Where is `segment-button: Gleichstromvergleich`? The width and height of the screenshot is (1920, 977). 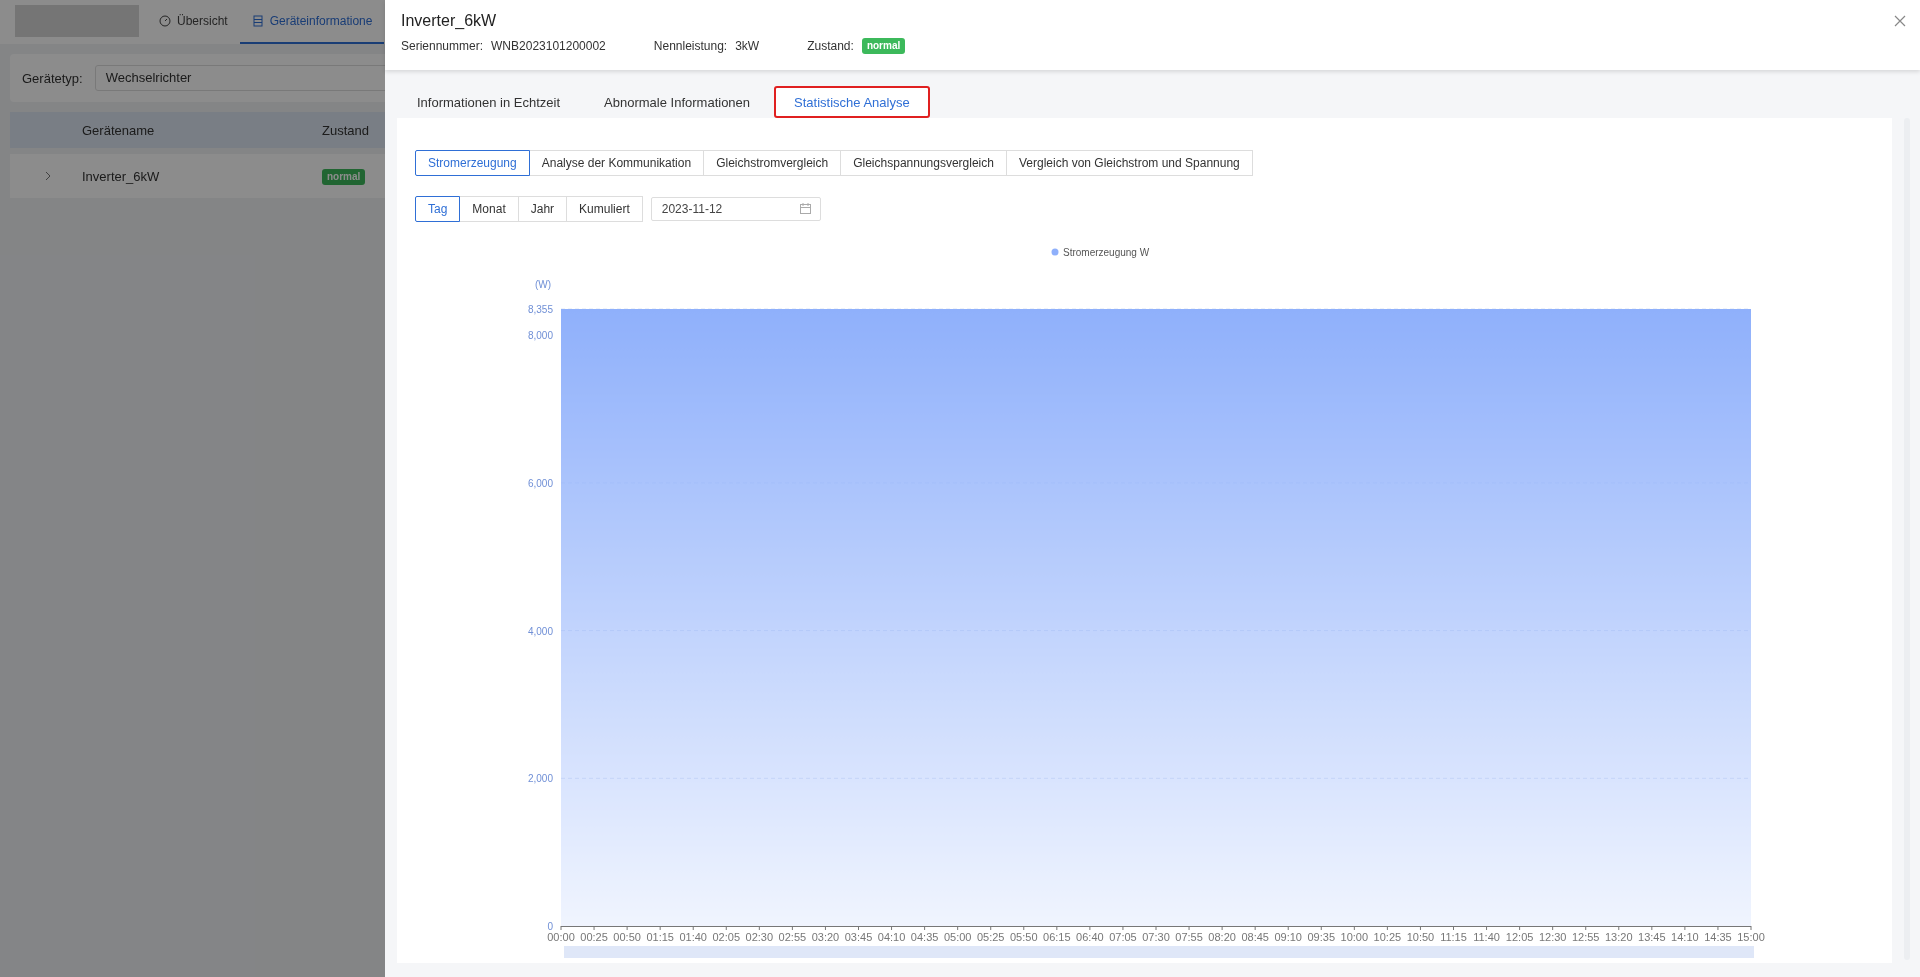
segment-button: Gleichstromvergleich is located at coordinates (772, 163).